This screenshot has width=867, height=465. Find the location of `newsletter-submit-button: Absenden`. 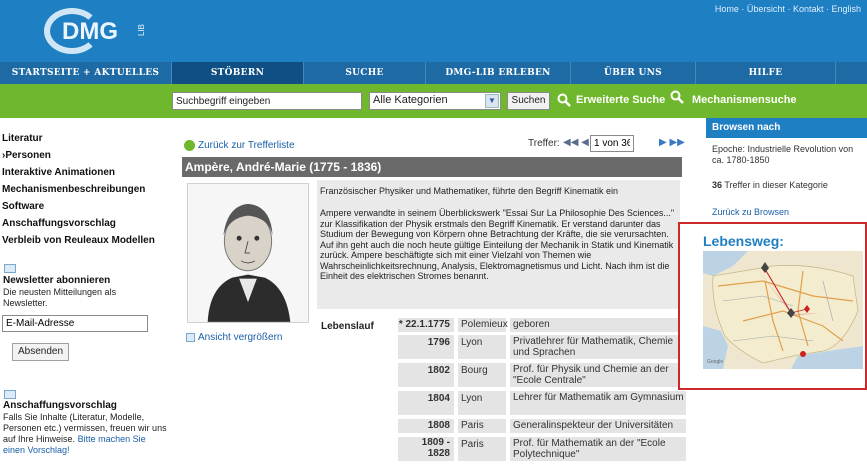

newsletter-submit-button: Absenden is located at coordinates (40, 352).